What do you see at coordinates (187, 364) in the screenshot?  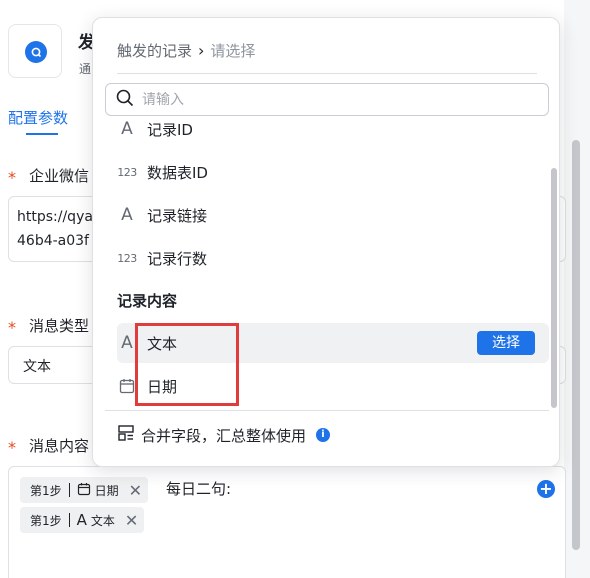 I see `annotation-highlight-box` at bounding box center [187, 364].